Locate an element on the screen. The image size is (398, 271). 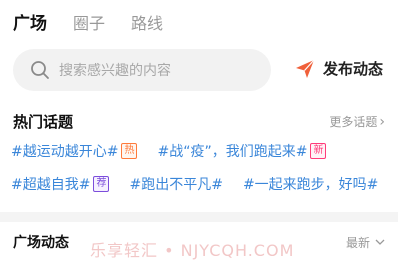
chevron-right-icon: › is located at coordinates (382, 121).